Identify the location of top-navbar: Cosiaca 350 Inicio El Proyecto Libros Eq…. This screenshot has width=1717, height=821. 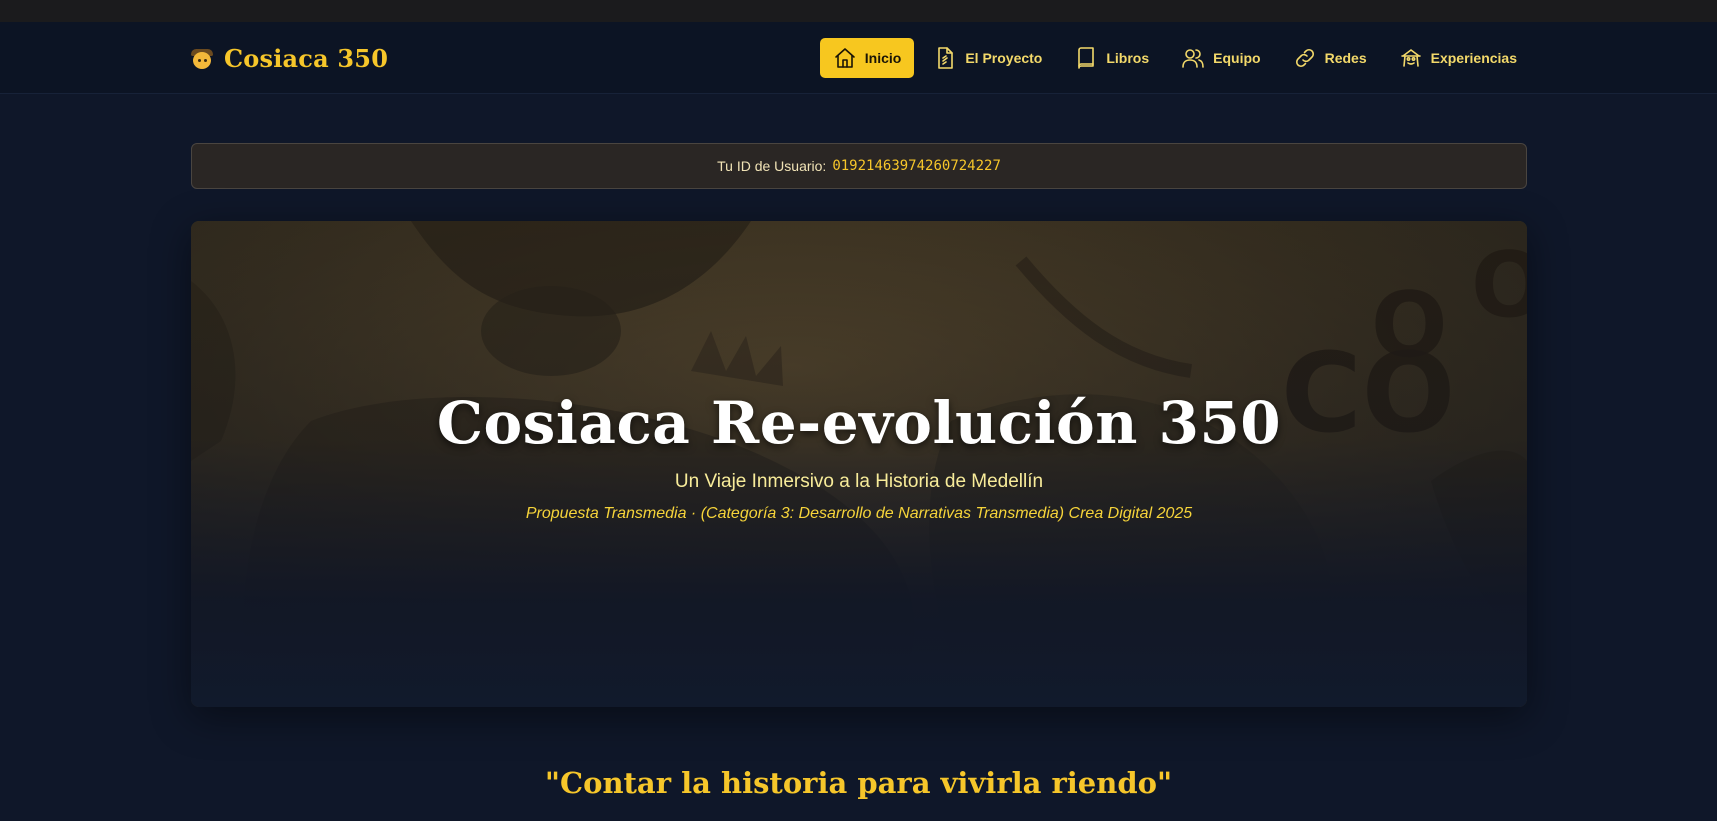
(858, 58).